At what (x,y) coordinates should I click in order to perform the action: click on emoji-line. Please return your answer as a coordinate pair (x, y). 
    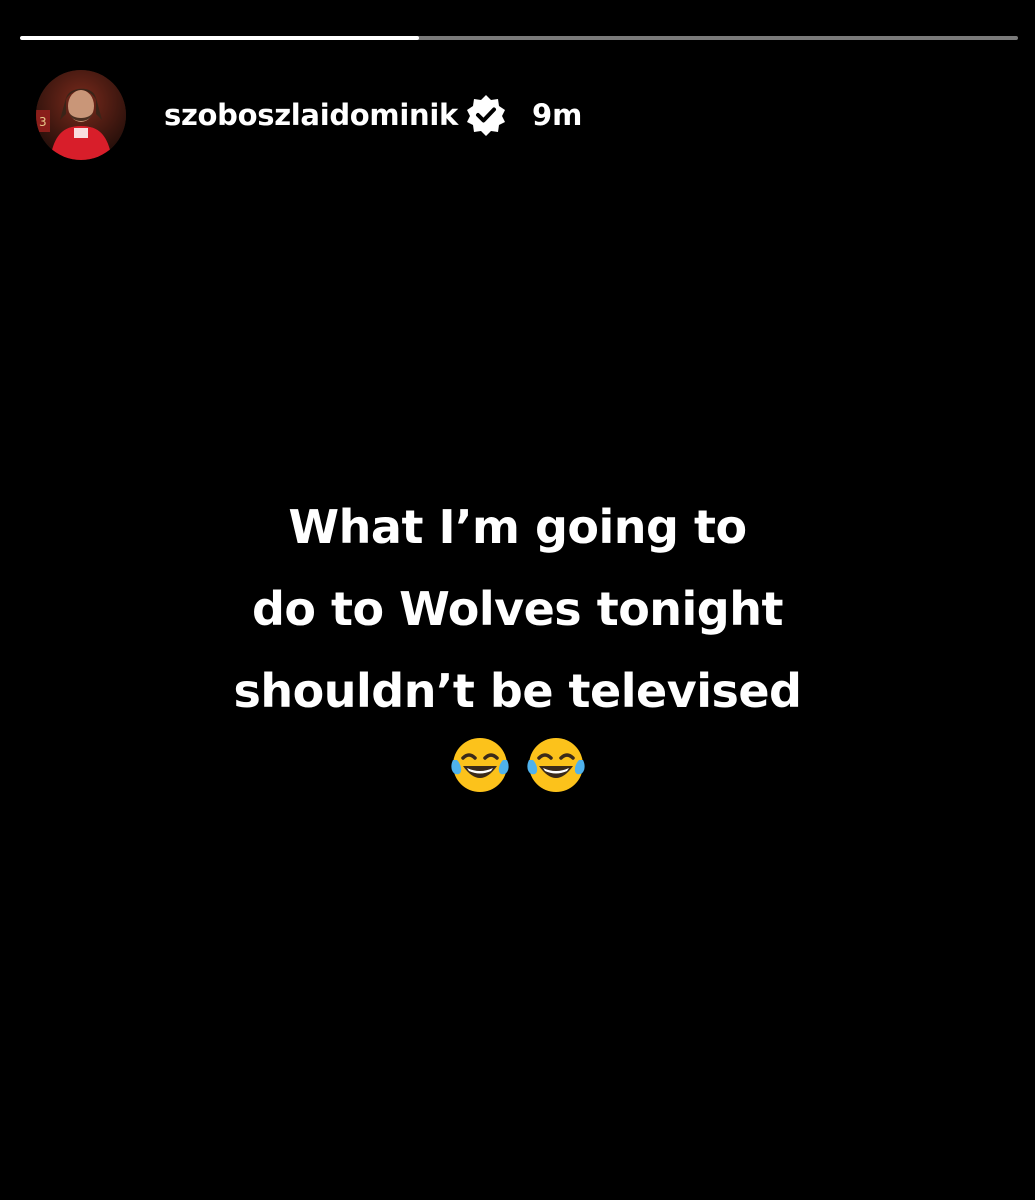
    Looking at the image, I should click on (517, 765).